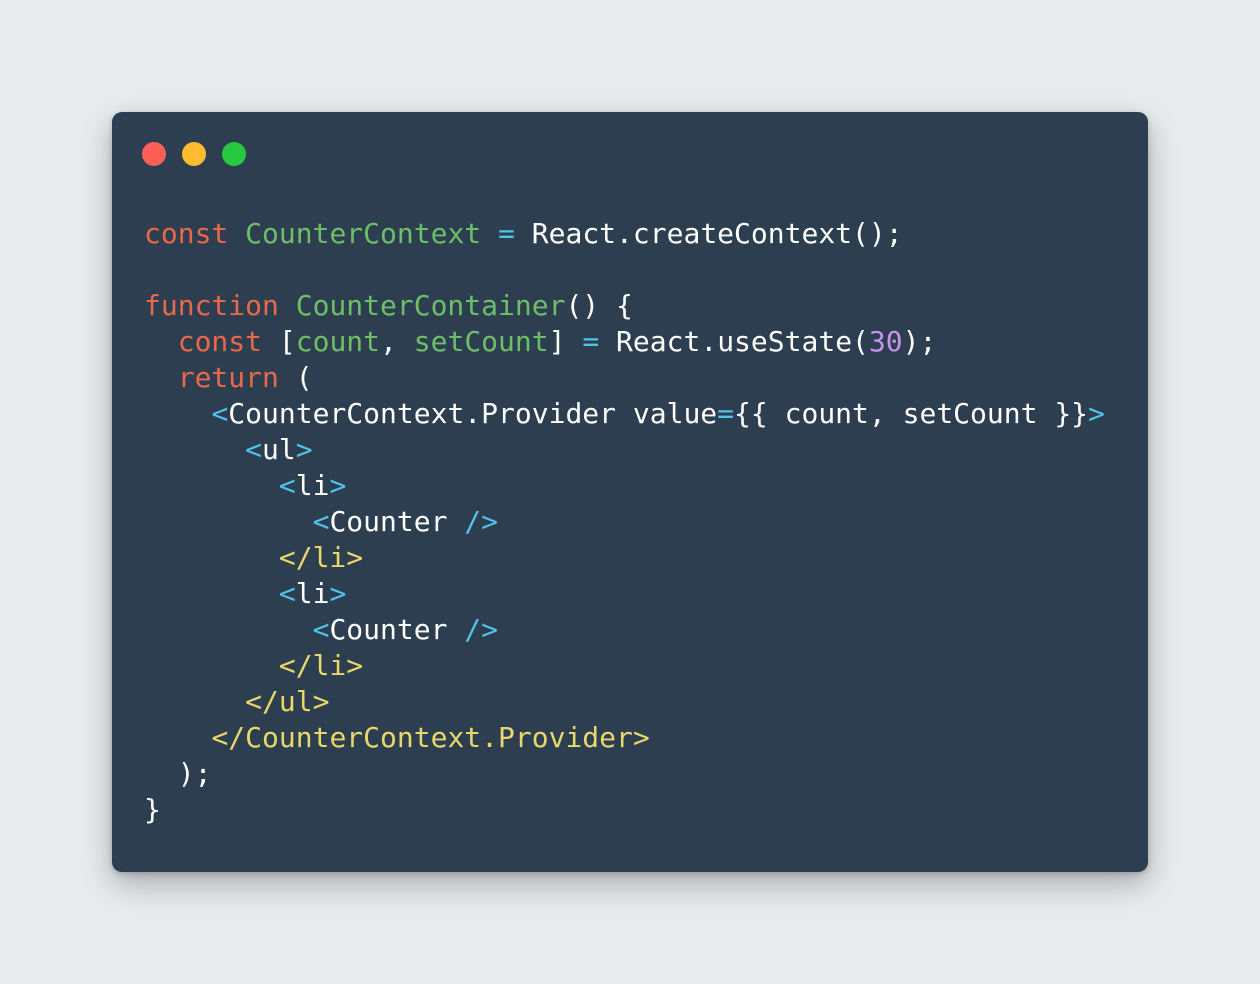  I want to click on minimize-dot-icon, so click(194, 154).